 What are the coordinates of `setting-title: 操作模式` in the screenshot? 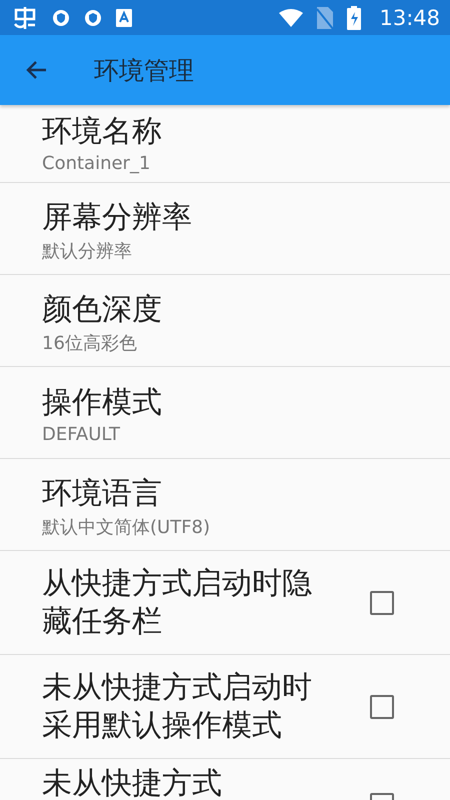 It's located at (102, 403).